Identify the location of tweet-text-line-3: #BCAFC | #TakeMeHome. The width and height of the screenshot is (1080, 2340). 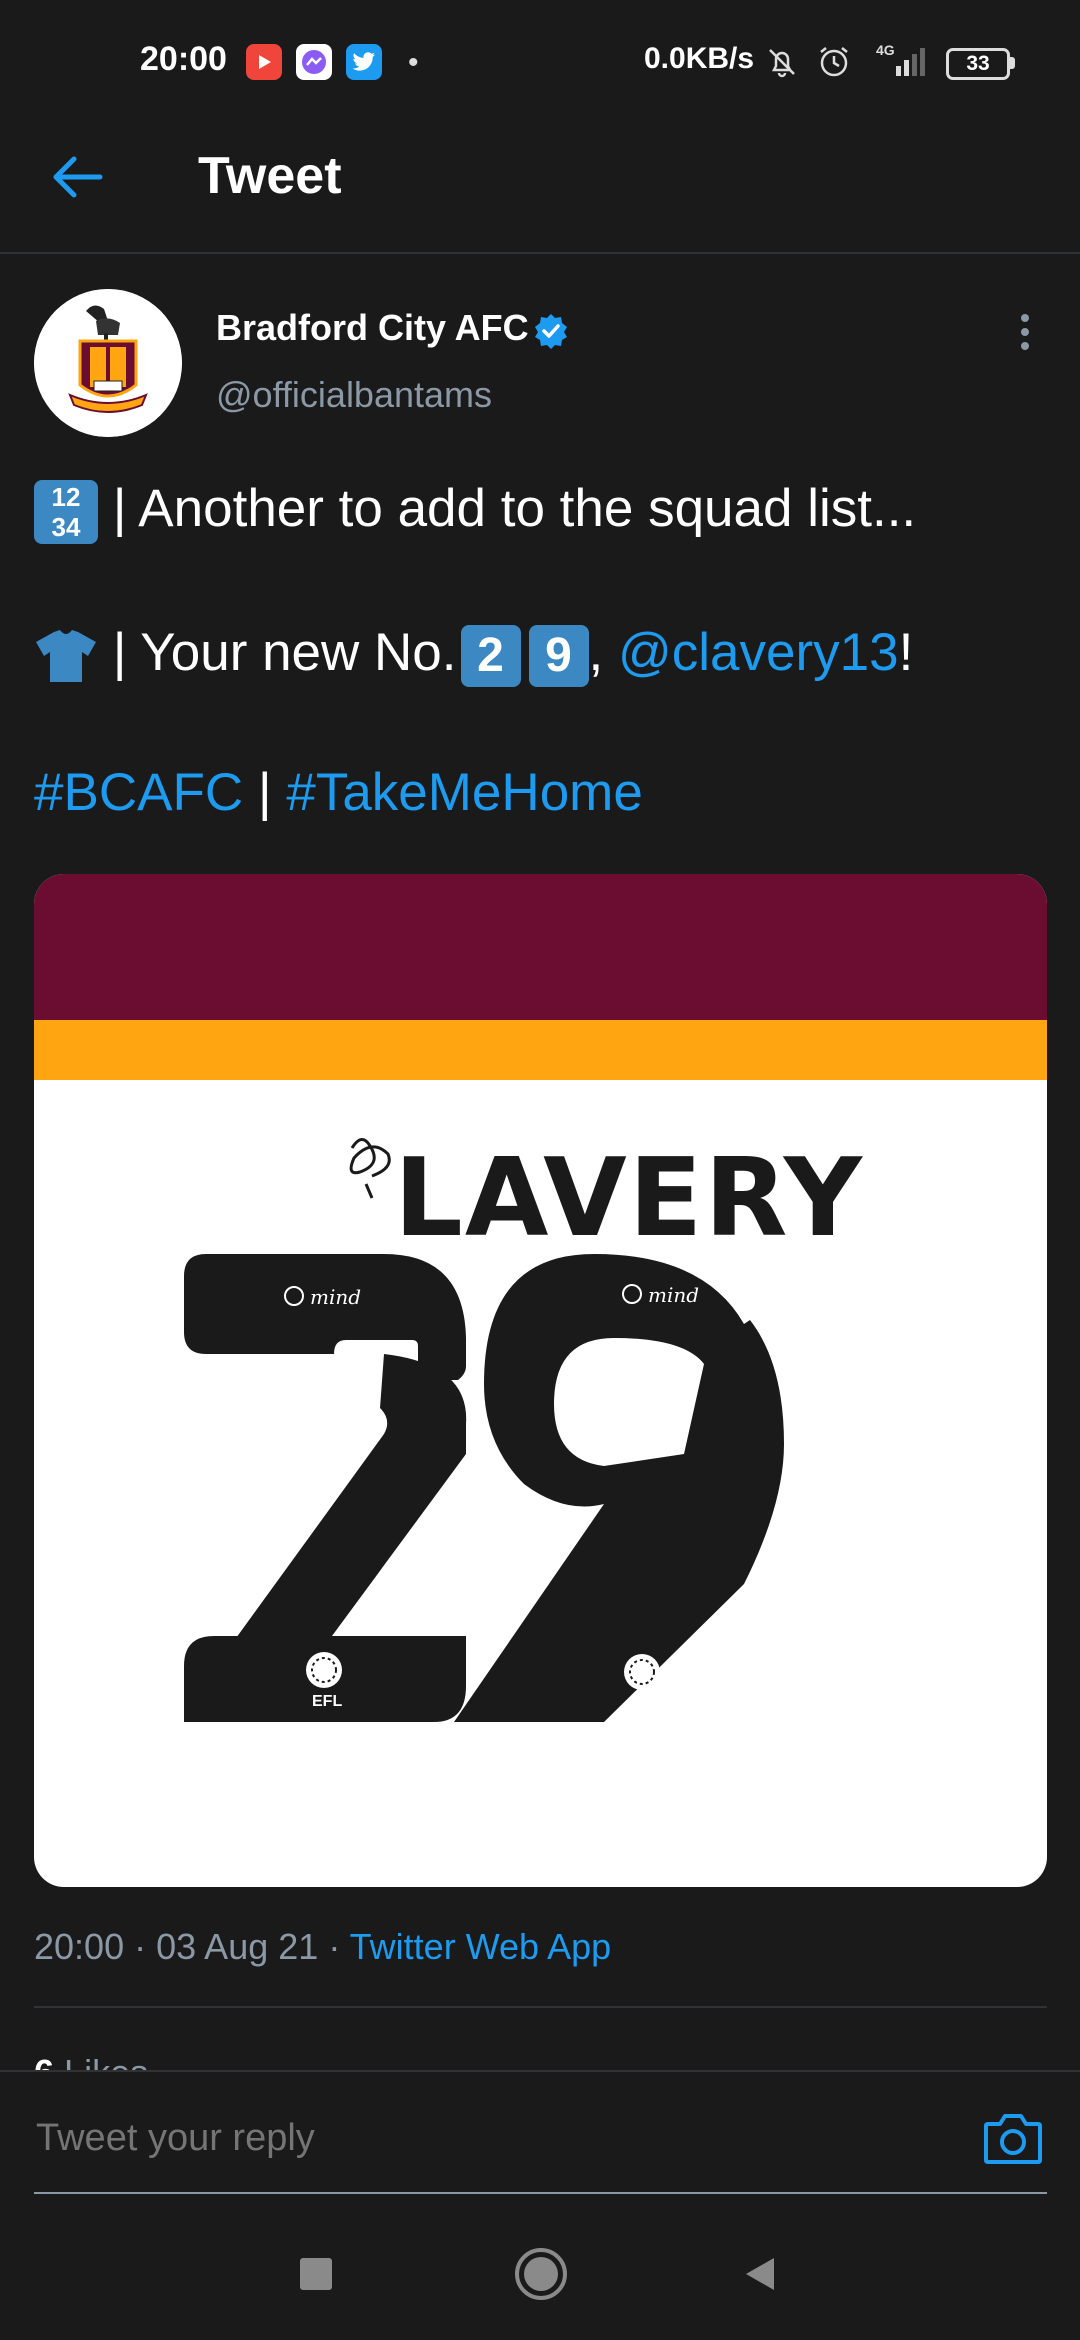
(338, 792).